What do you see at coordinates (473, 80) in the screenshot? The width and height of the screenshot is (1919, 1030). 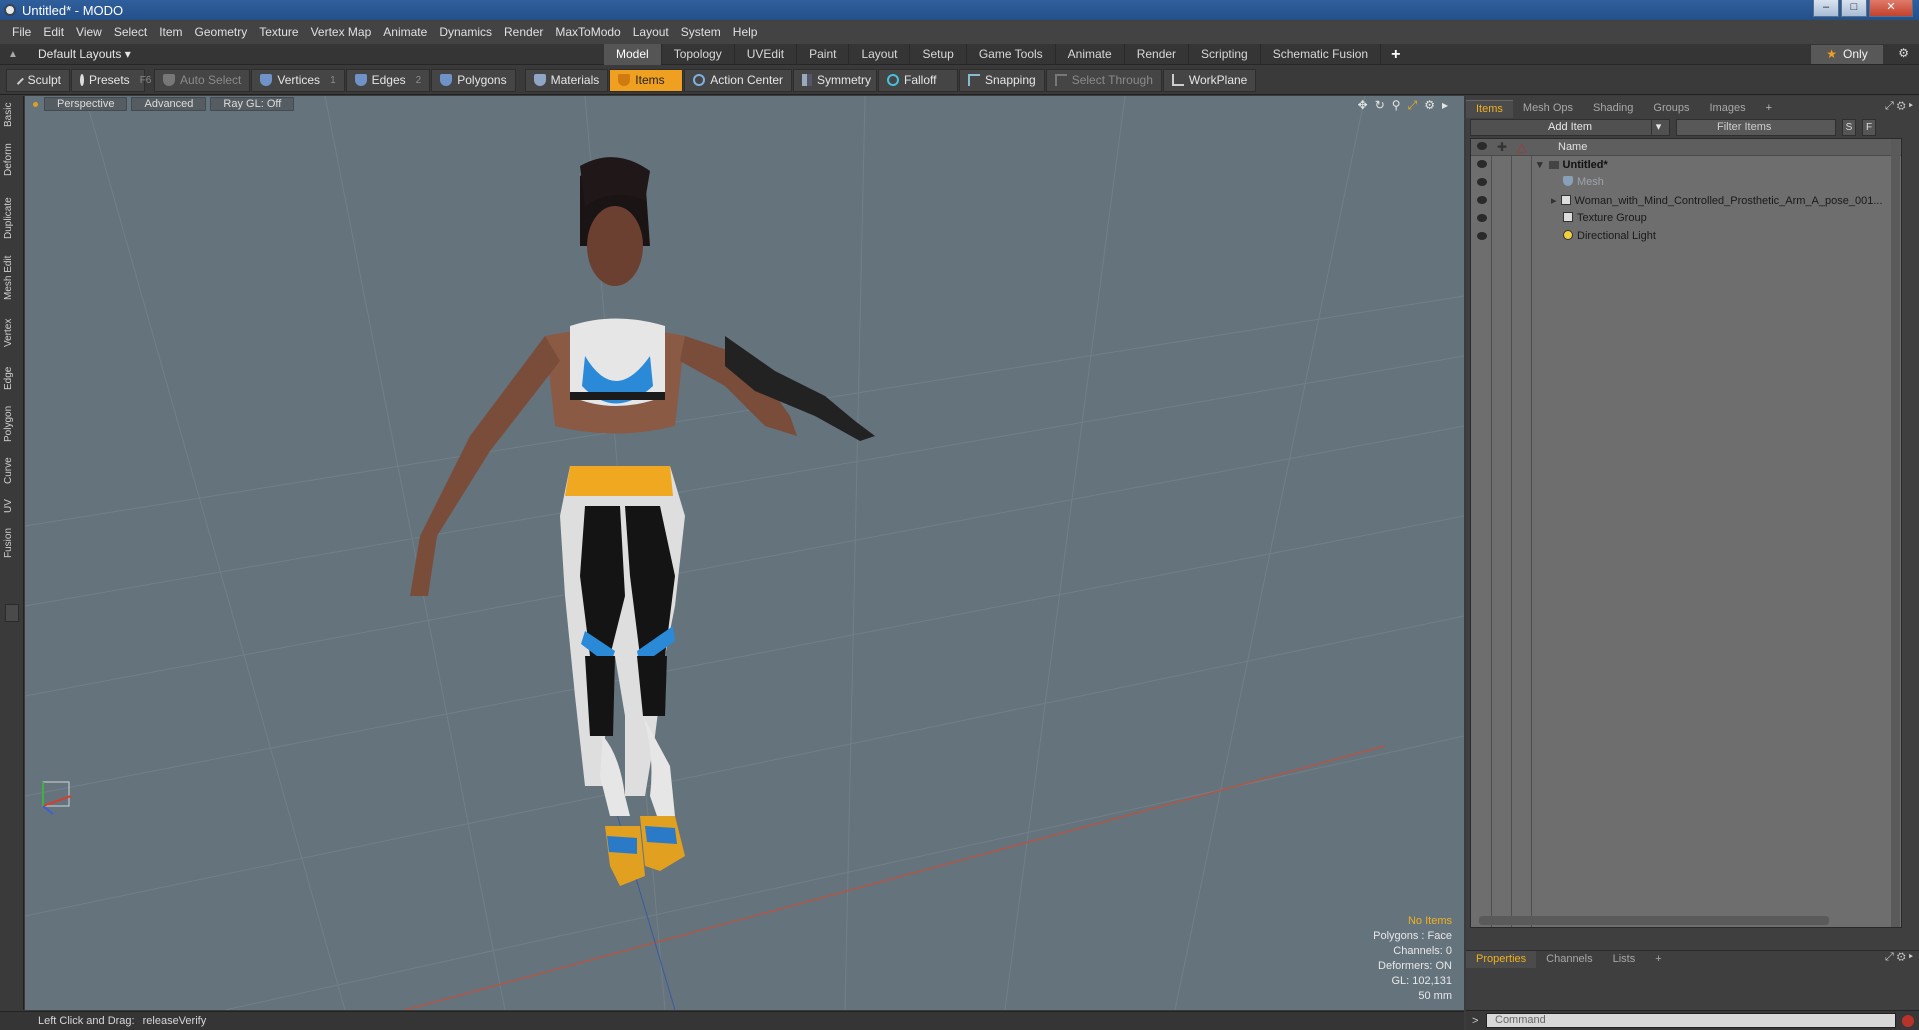 I see `polygons-button: Polygons` at bounding box center [473, 80].